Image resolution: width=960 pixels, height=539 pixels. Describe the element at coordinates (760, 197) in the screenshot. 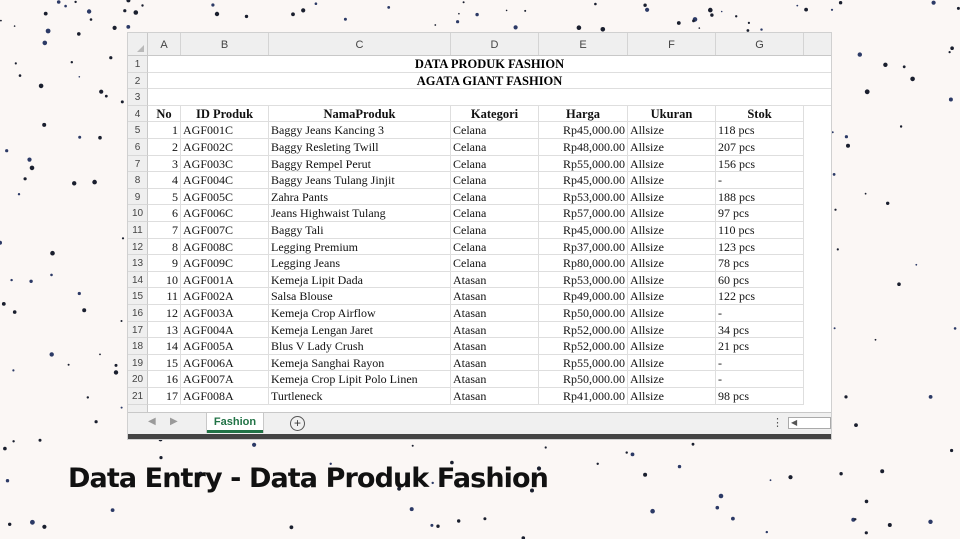

I see `table-cell: 188 pcs` at that location.